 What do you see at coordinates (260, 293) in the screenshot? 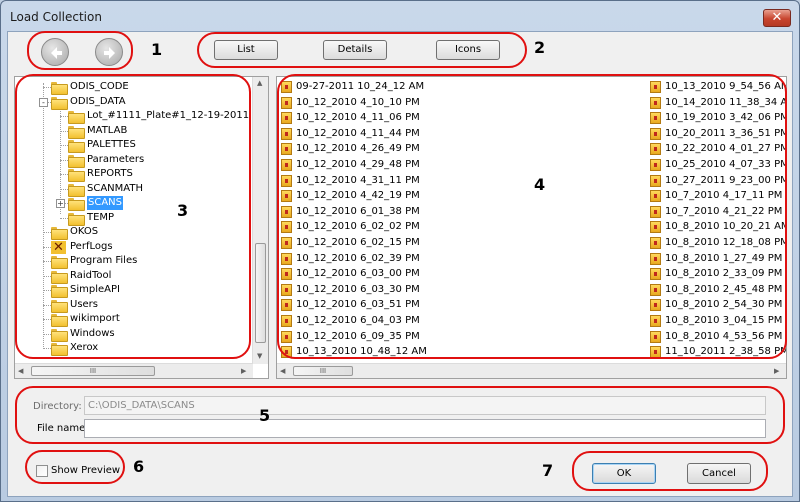
I see `scroll-thumb` at bounding box center [260, 293].